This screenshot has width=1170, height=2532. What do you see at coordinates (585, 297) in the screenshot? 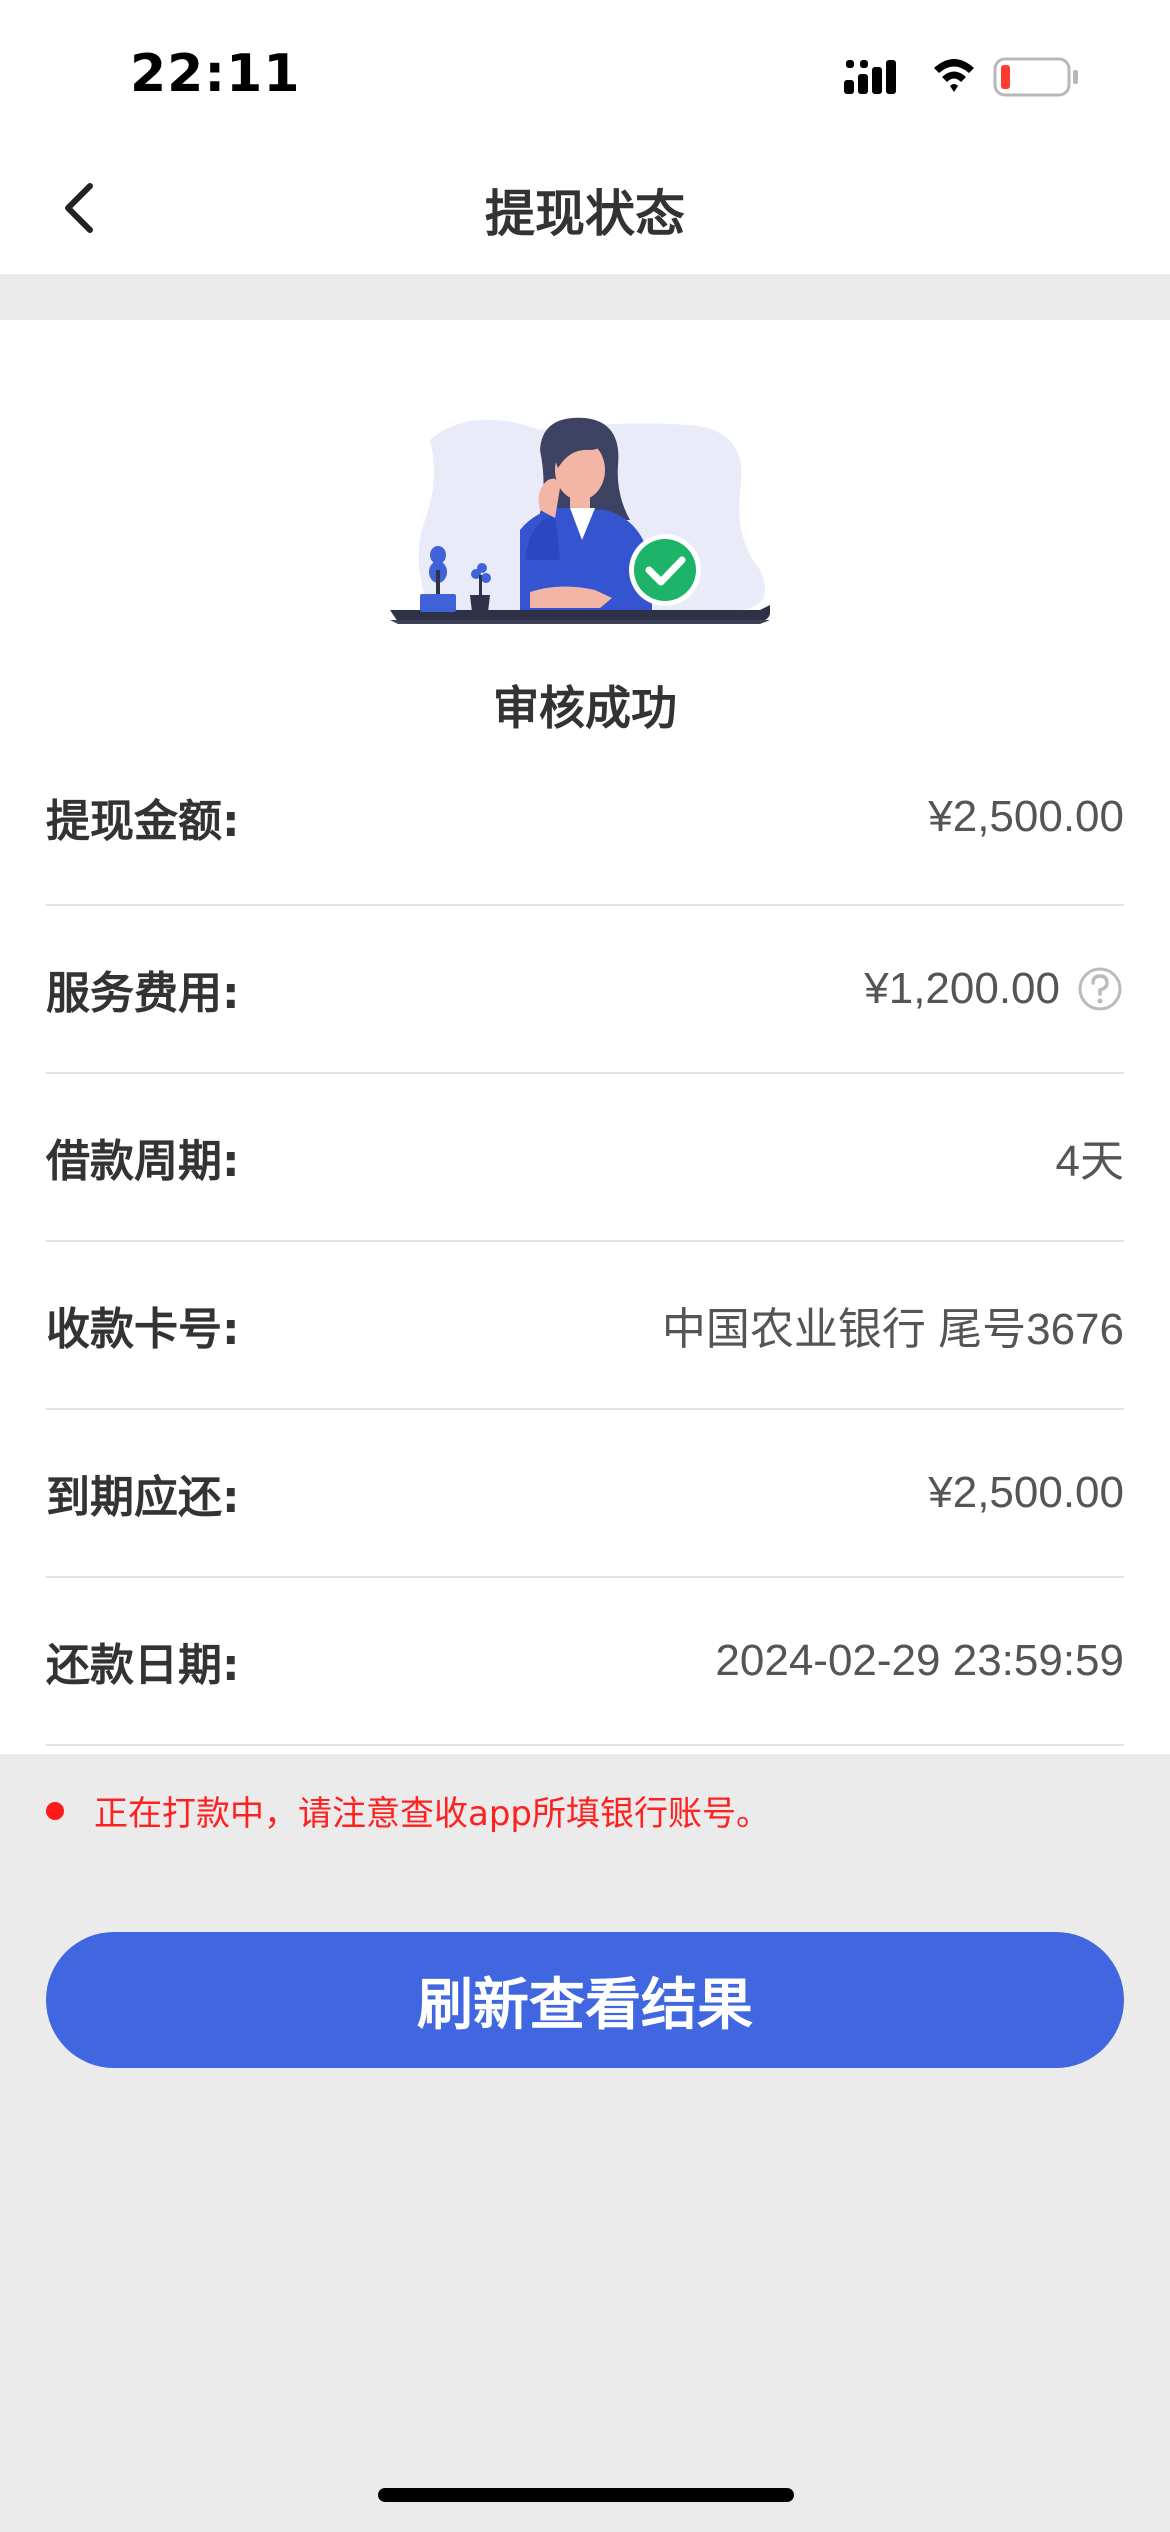
I see `section-divider` at bounding box center [585, 297].